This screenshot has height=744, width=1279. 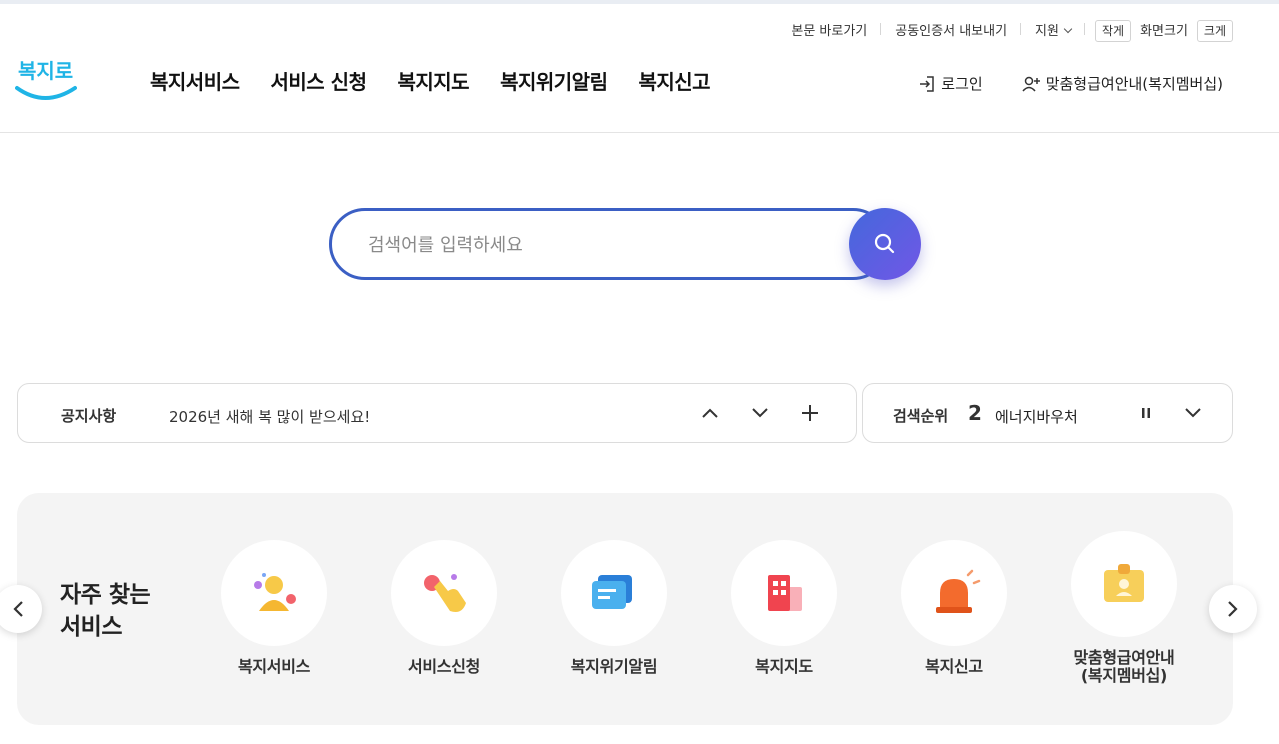 What do you see at coordinates (614, 666) in the screenshot?
I see `service-label: 복지위기알림` at bounding box center [614, 666].